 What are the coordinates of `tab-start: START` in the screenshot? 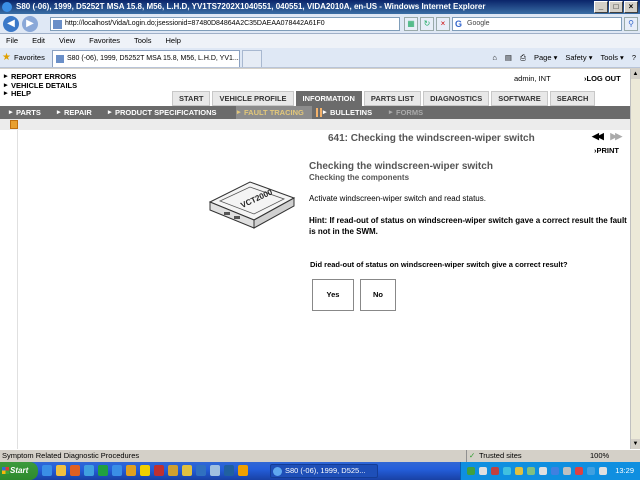 It's located at (191, 98).